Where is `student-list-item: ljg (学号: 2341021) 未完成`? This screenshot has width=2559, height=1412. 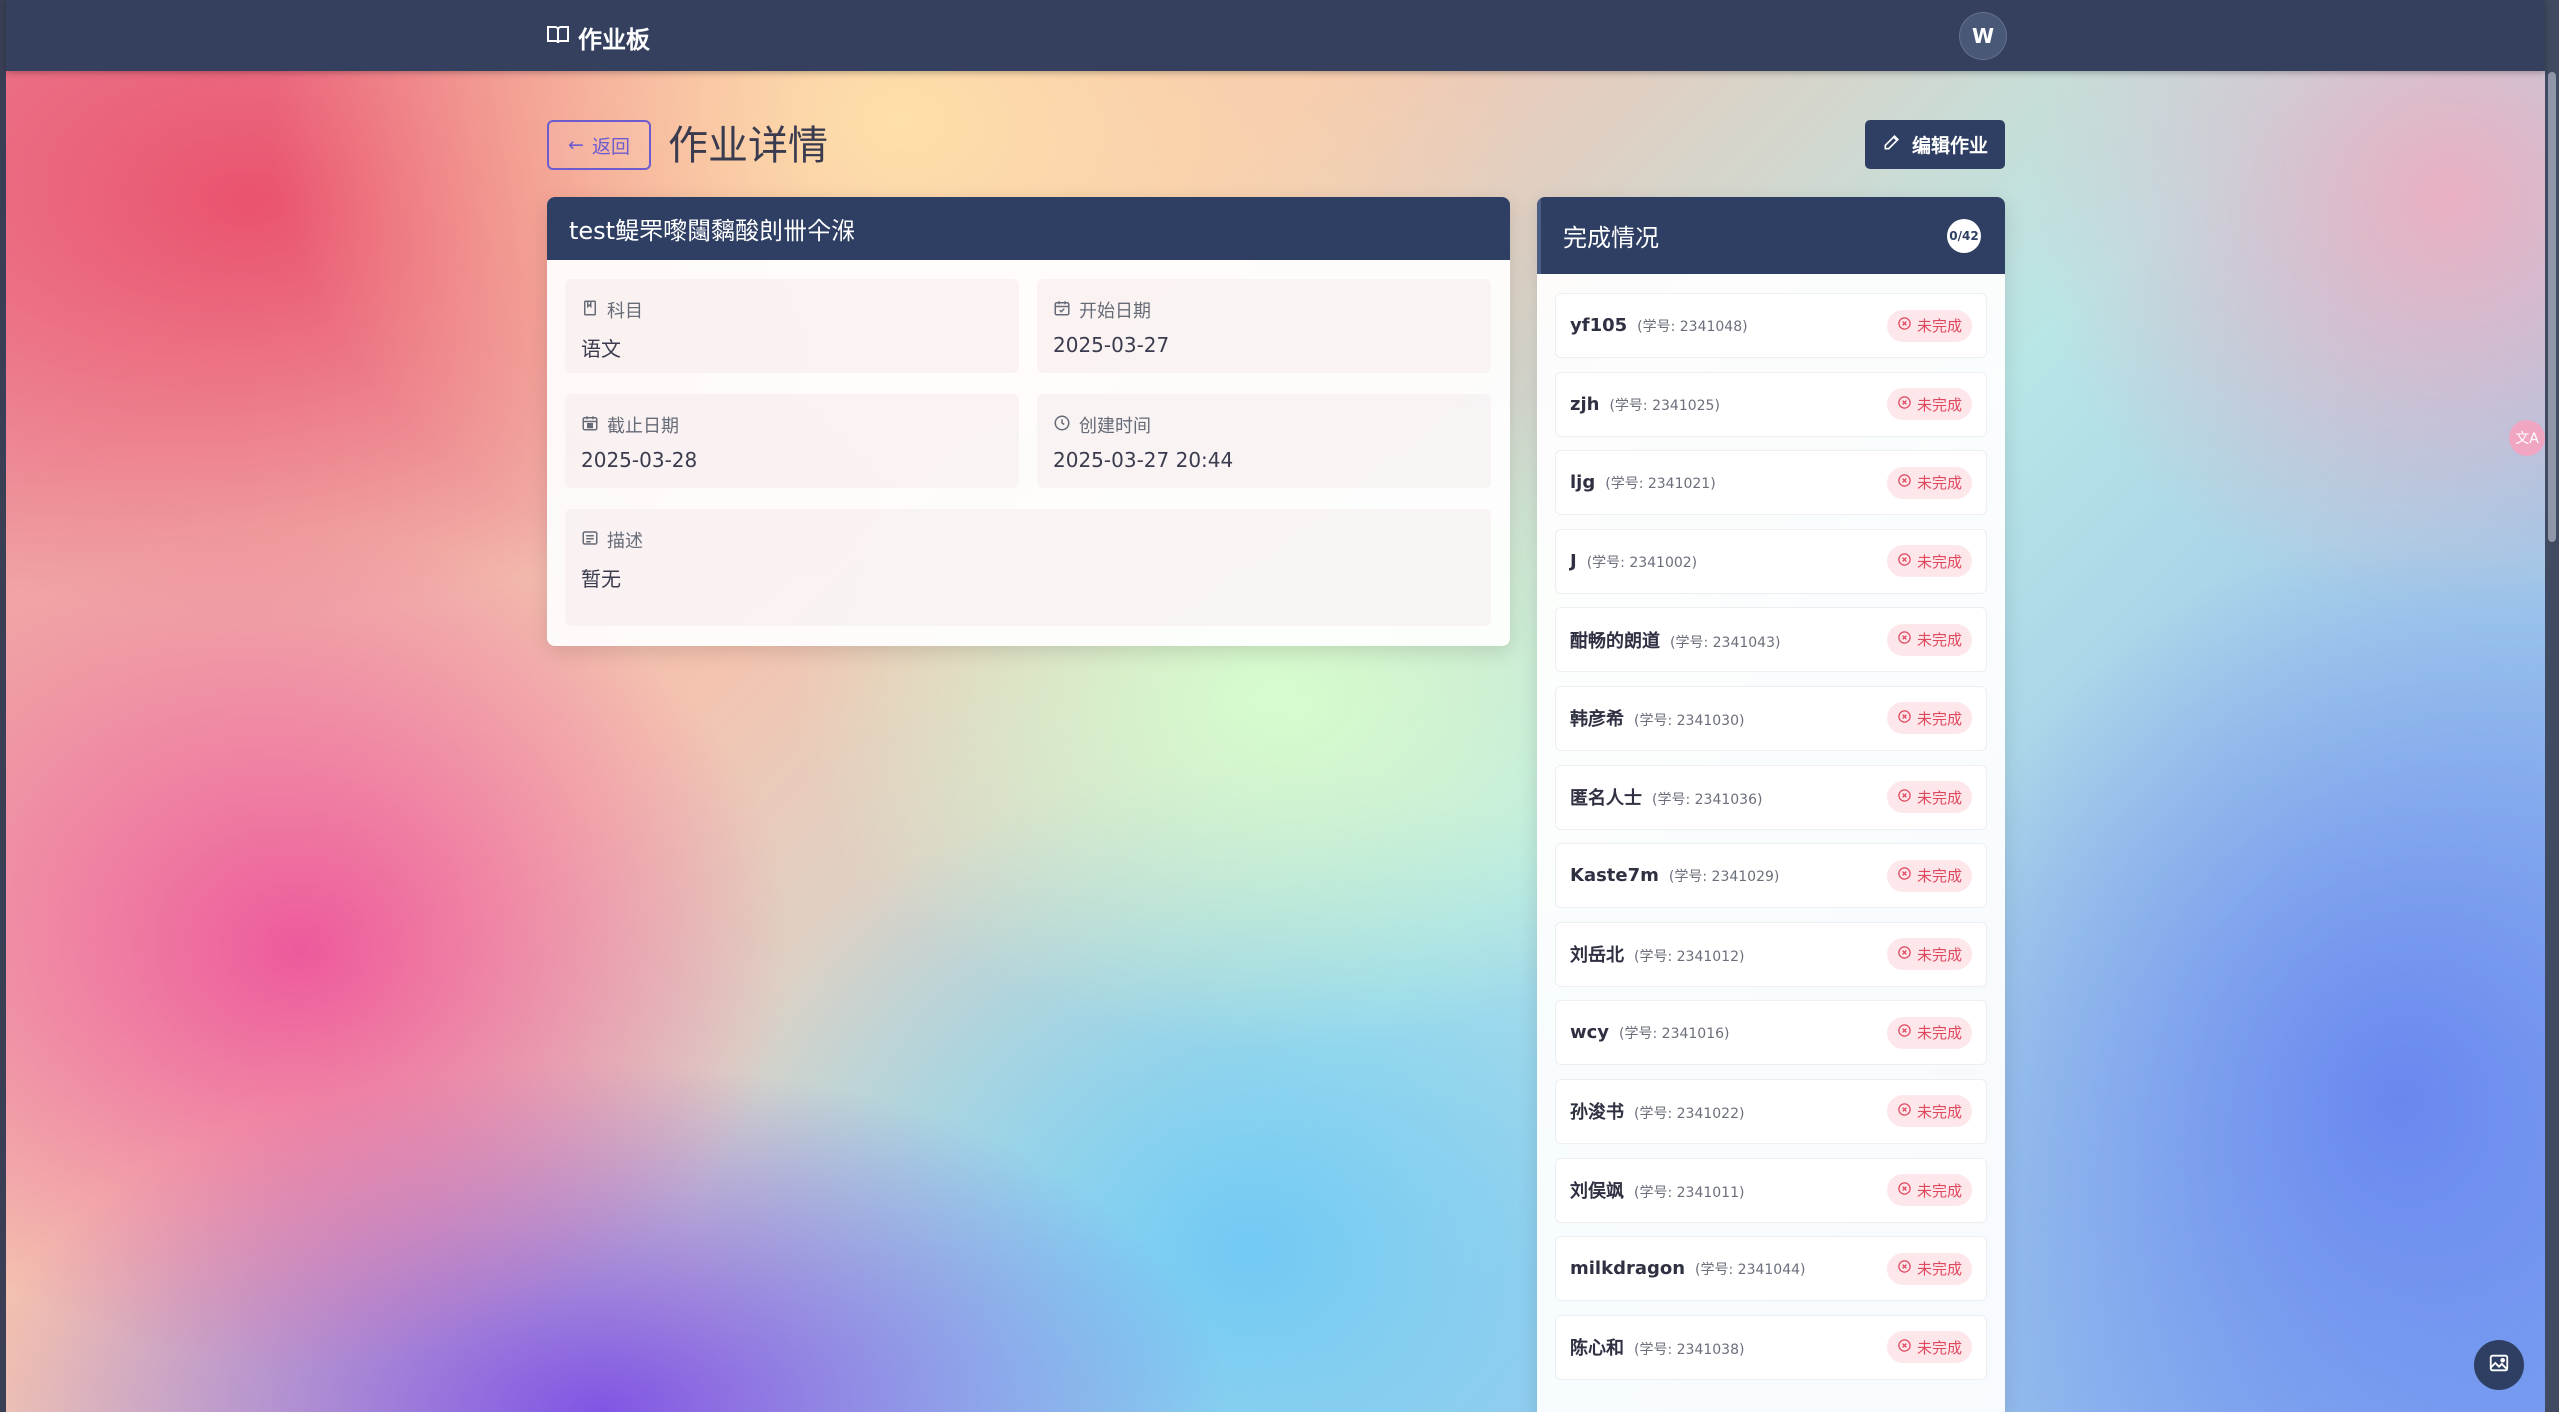 student-list-item: ljg (学号: 2341021) 未完成 is located at coordinates (1771, 483).